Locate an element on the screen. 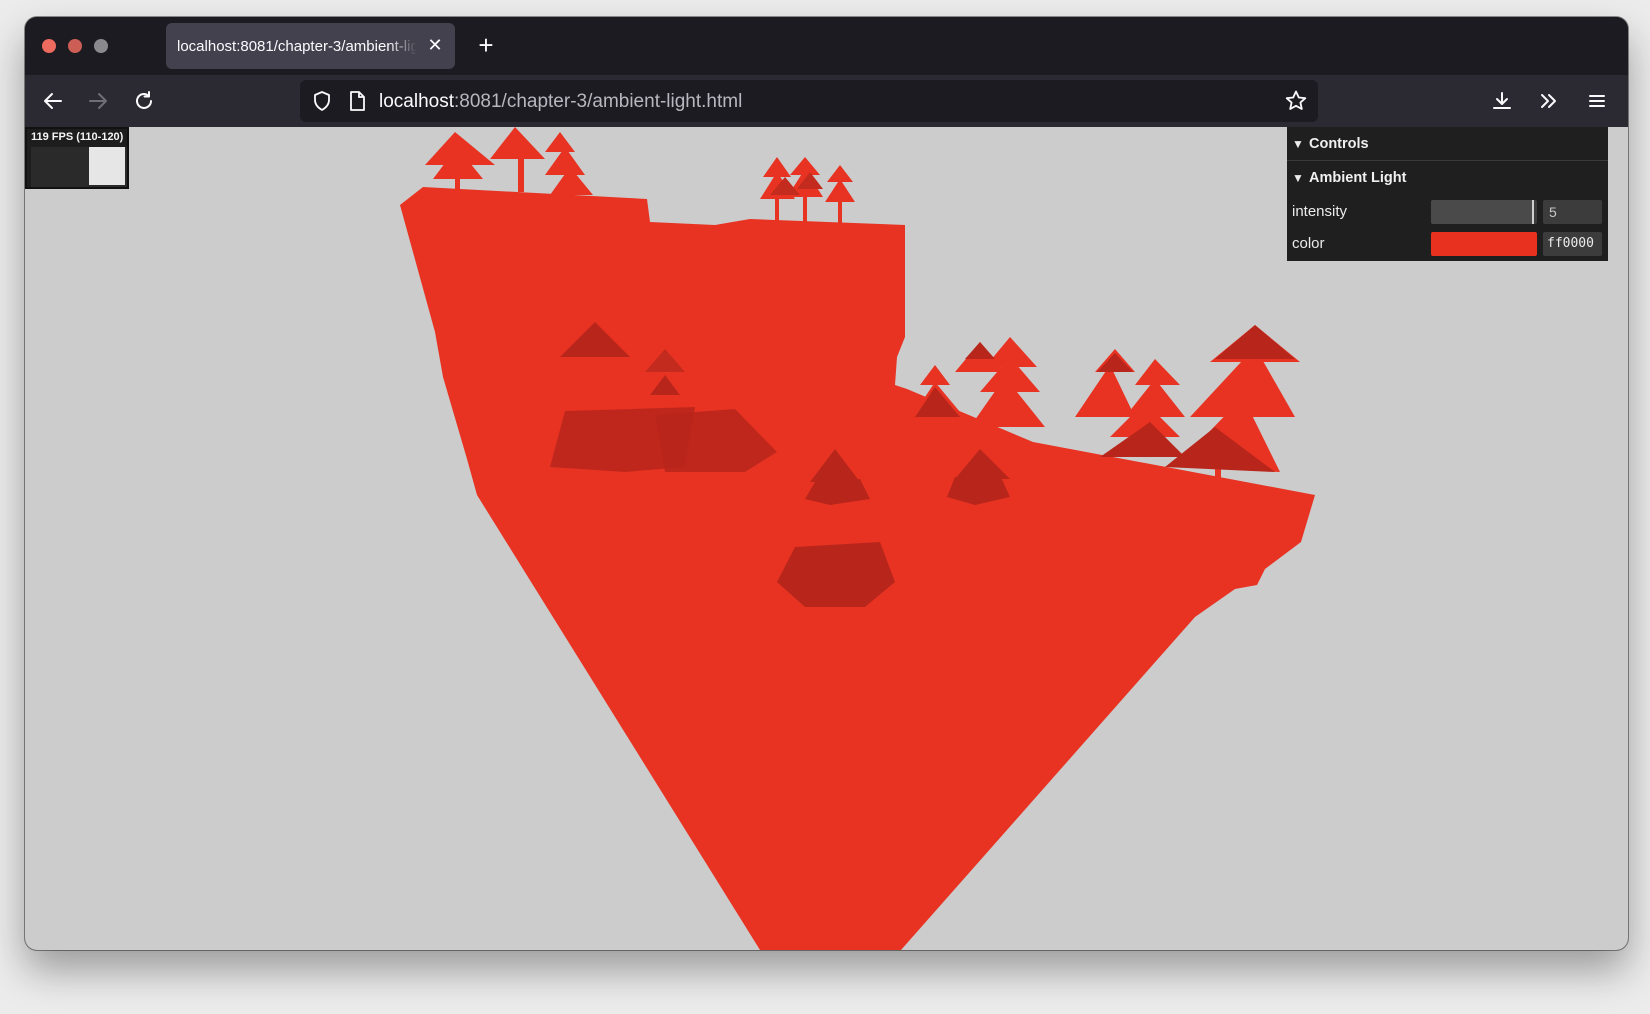 This screenshot has height=1014, width=1650. color-row: color ff0000 is located at coordinates (1447, 243).